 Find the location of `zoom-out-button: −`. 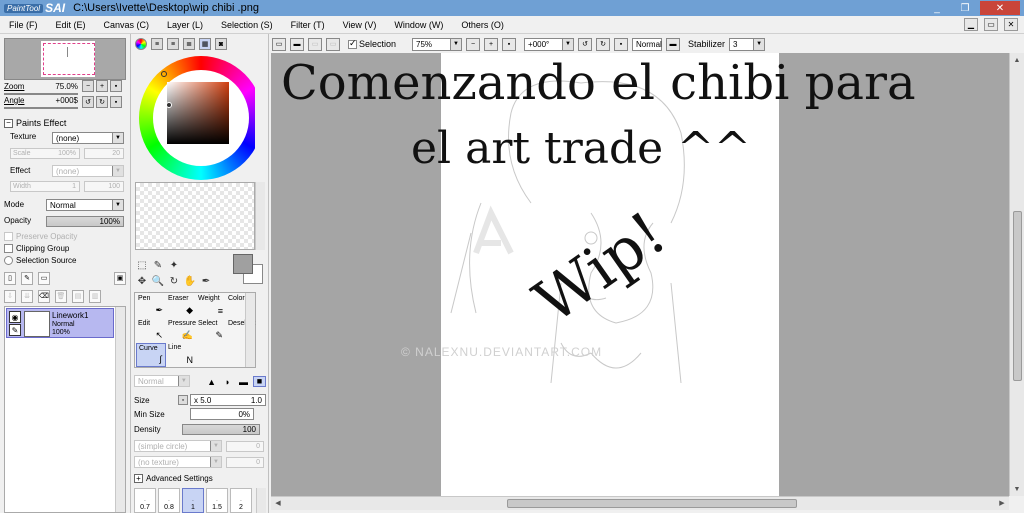

zoom-out-button: − is located at coordinates (88, 86).